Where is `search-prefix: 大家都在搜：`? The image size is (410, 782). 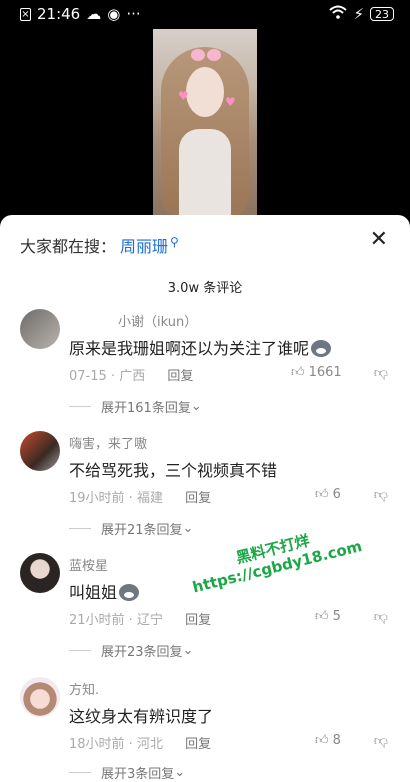
search-prefix: 大家都在搜： is located at coordinates (68, 246).